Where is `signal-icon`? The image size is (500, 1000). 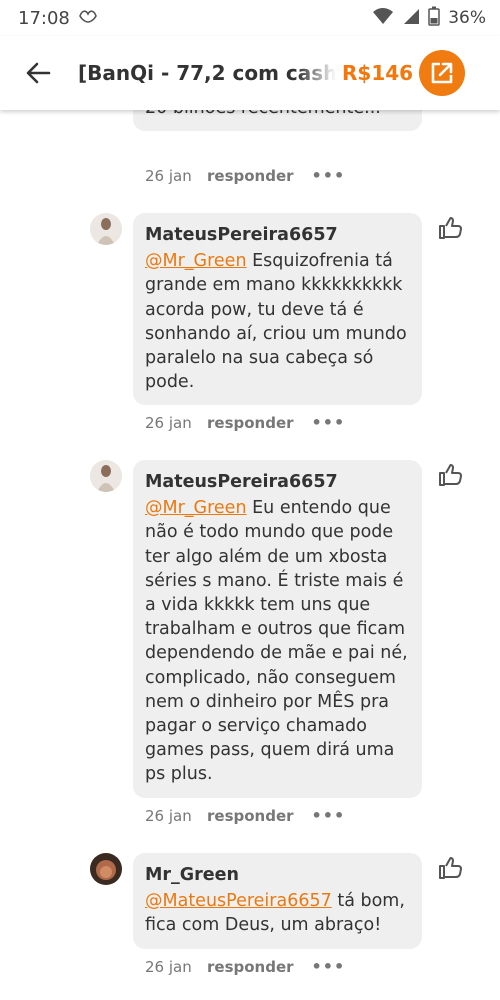 signal-icon is located at coordinates (411, 18).